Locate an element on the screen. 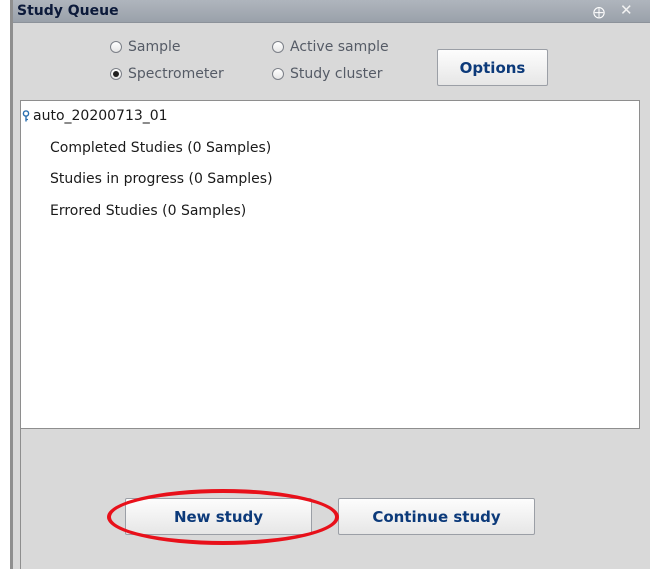 Image resolution: width=650 pixels, height=569 pixels. options-button: Options is located at coordinates (492, 67).